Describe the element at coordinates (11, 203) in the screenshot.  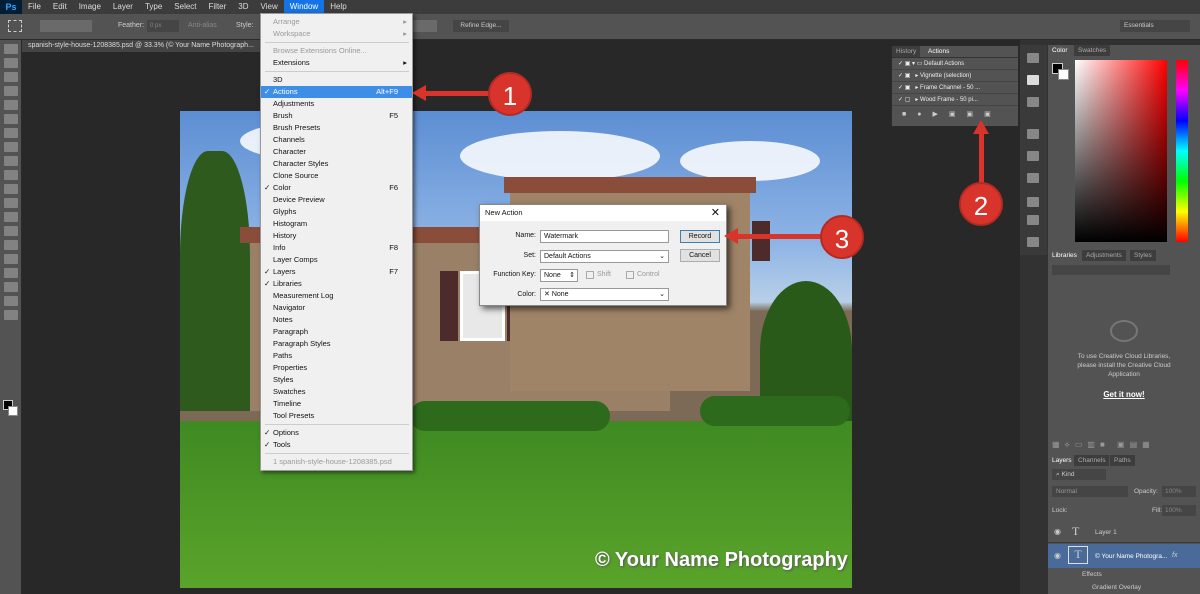
I see `gradient-tool-icon` at that location.